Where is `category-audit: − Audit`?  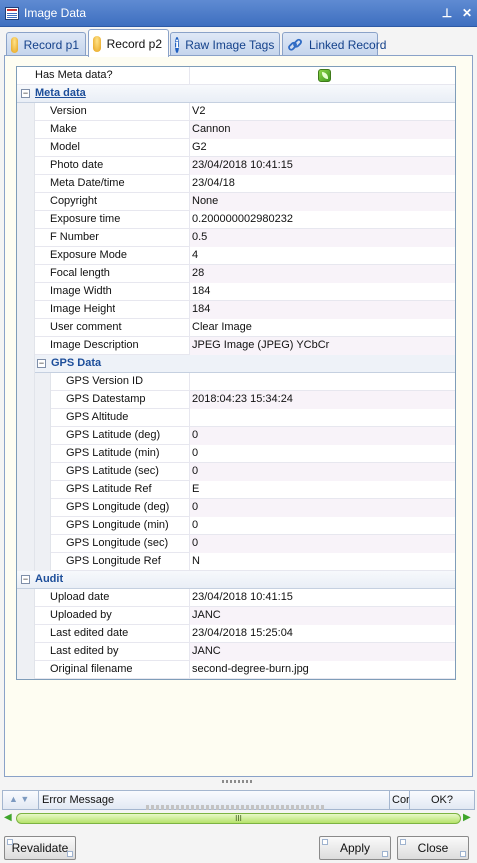
category-audit: − Audit is located at coordinates (236, 580).